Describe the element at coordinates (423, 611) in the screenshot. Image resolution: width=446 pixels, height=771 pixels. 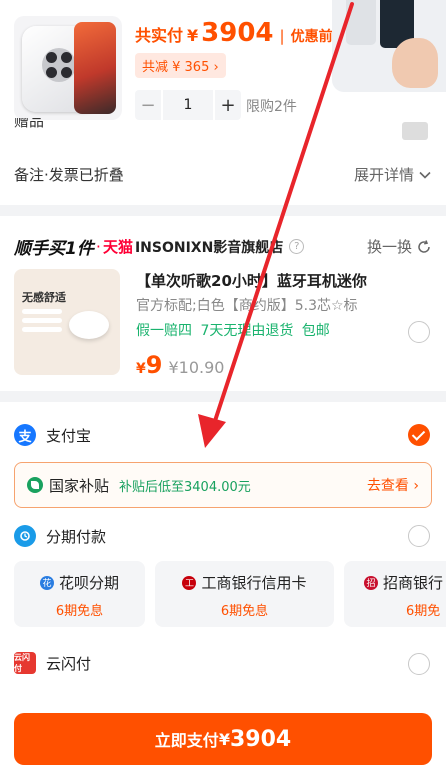
I see `plan-interest-free: 6期免` at that location.